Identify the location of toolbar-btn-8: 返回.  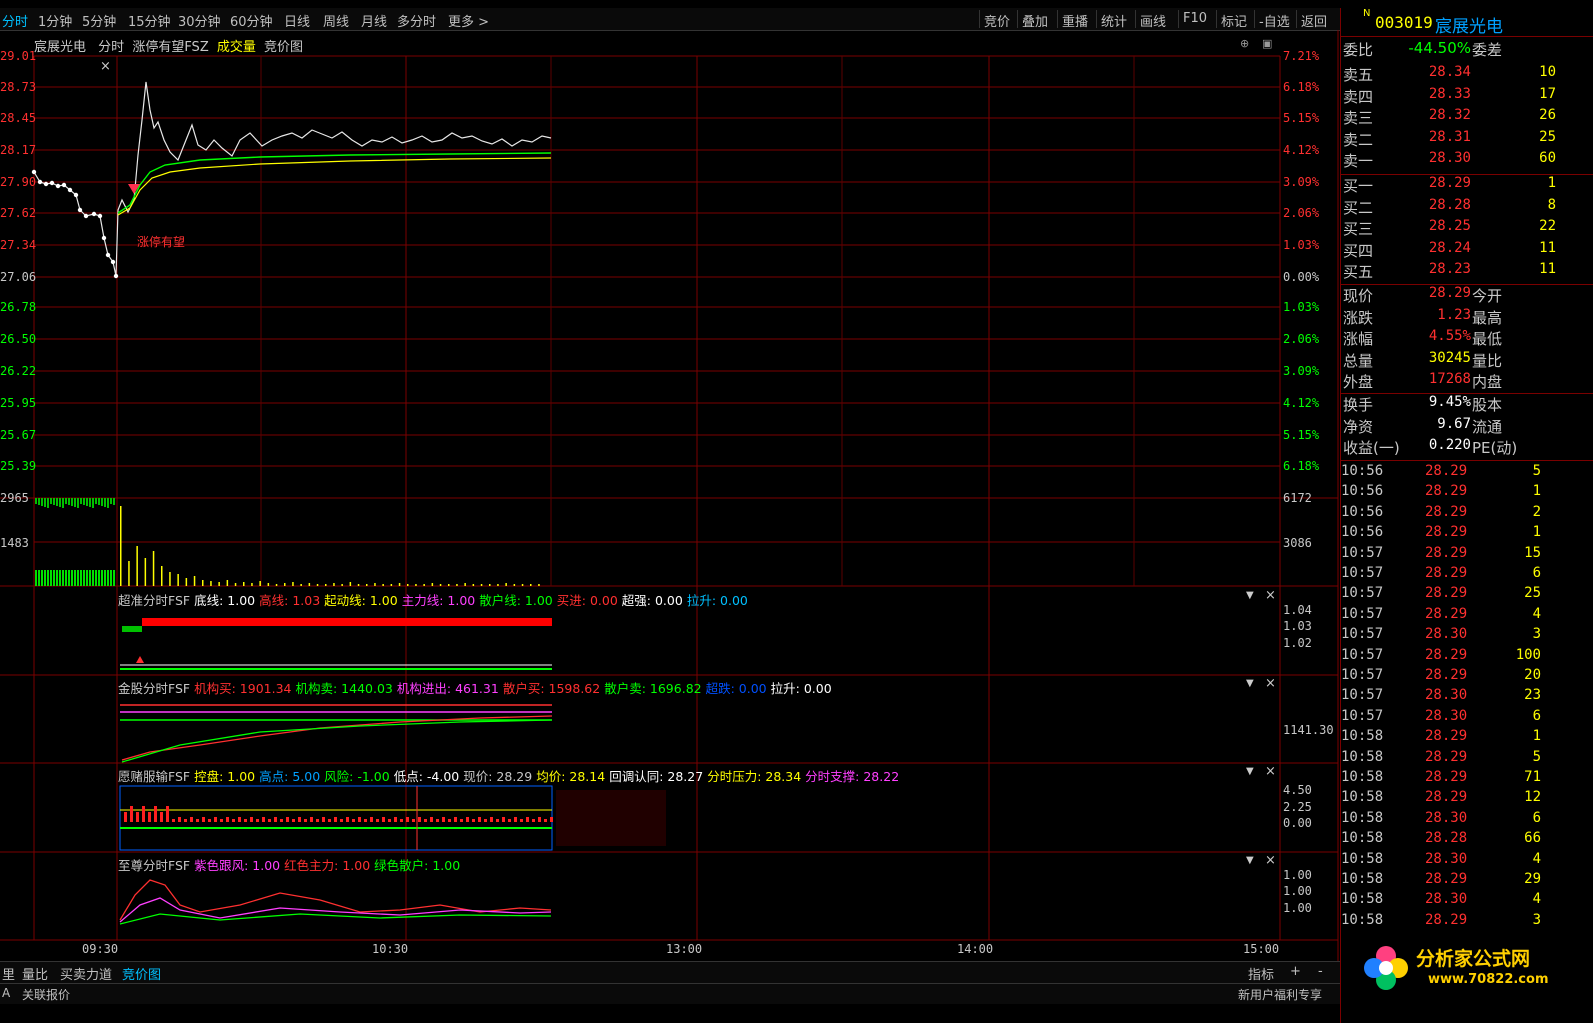
(1314, 20).